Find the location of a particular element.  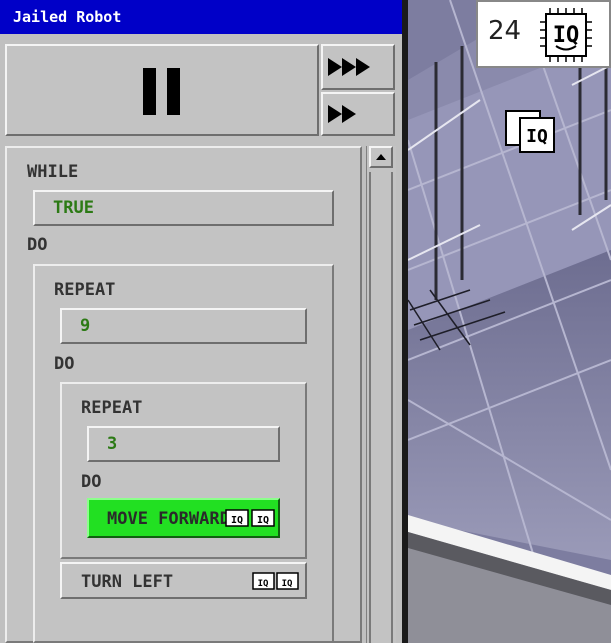

chip-label-hud: IQ is located at coordinates (566, 35).